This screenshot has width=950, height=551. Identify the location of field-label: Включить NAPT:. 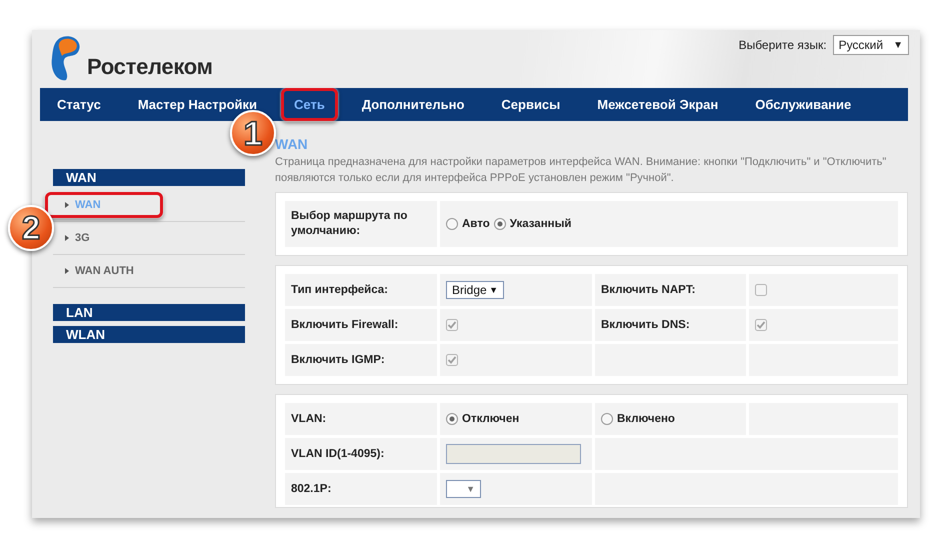
(648, 290).